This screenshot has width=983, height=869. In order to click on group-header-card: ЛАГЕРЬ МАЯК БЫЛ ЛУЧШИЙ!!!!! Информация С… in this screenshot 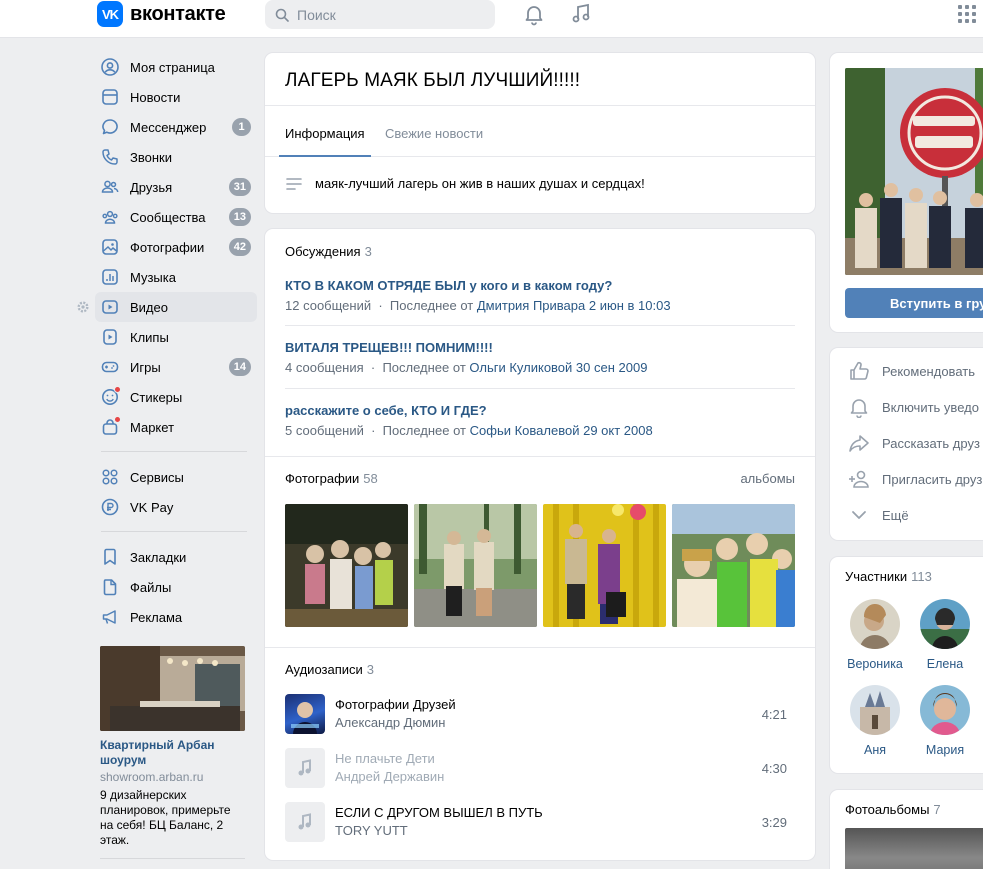, I will do `click(540, 133)`.